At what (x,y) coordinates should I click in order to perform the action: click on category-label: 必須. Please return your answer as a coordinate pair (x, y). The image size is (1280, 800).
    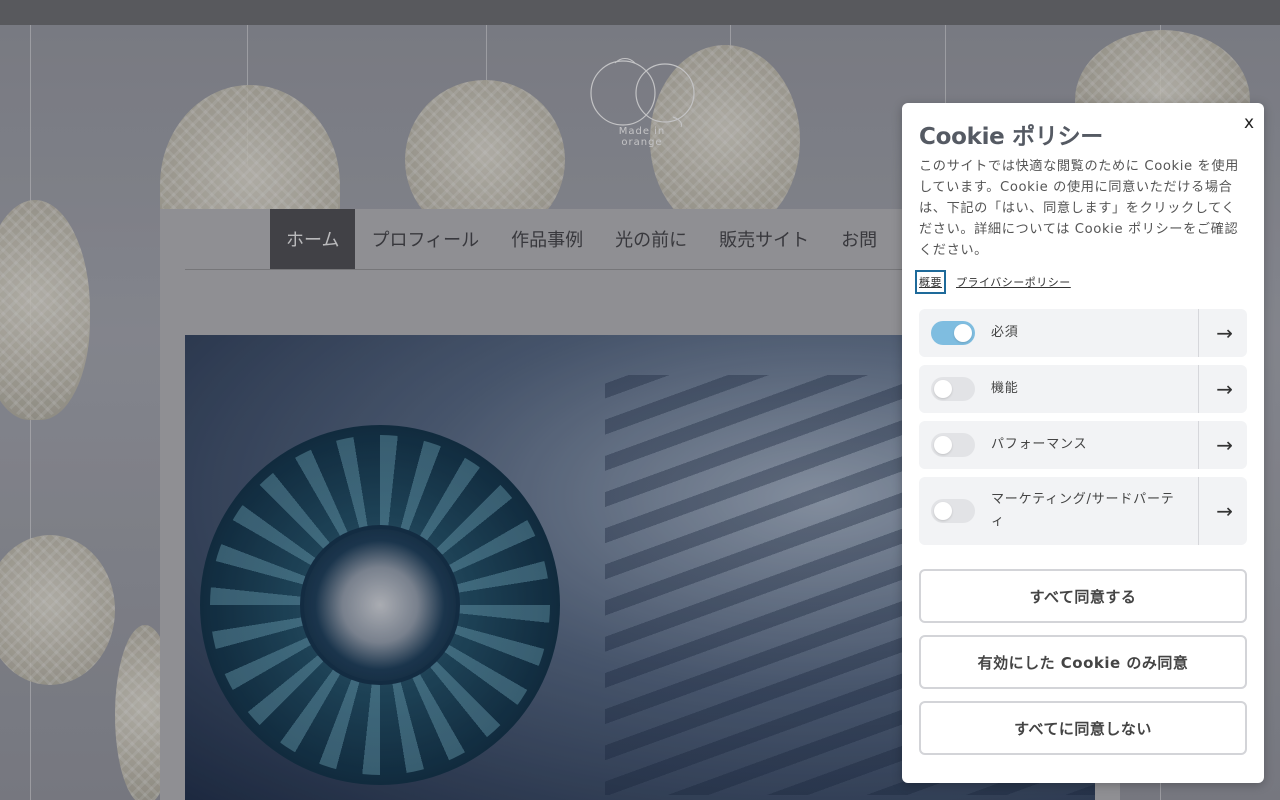
    Looking at the image, I should click on (1005, 332).